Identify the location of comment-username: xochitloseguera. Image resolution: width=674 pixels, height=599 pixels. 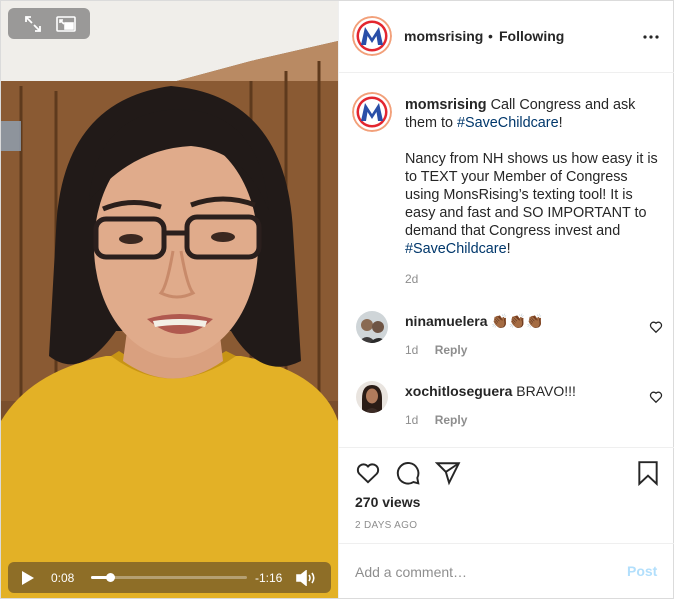
(458, 391).